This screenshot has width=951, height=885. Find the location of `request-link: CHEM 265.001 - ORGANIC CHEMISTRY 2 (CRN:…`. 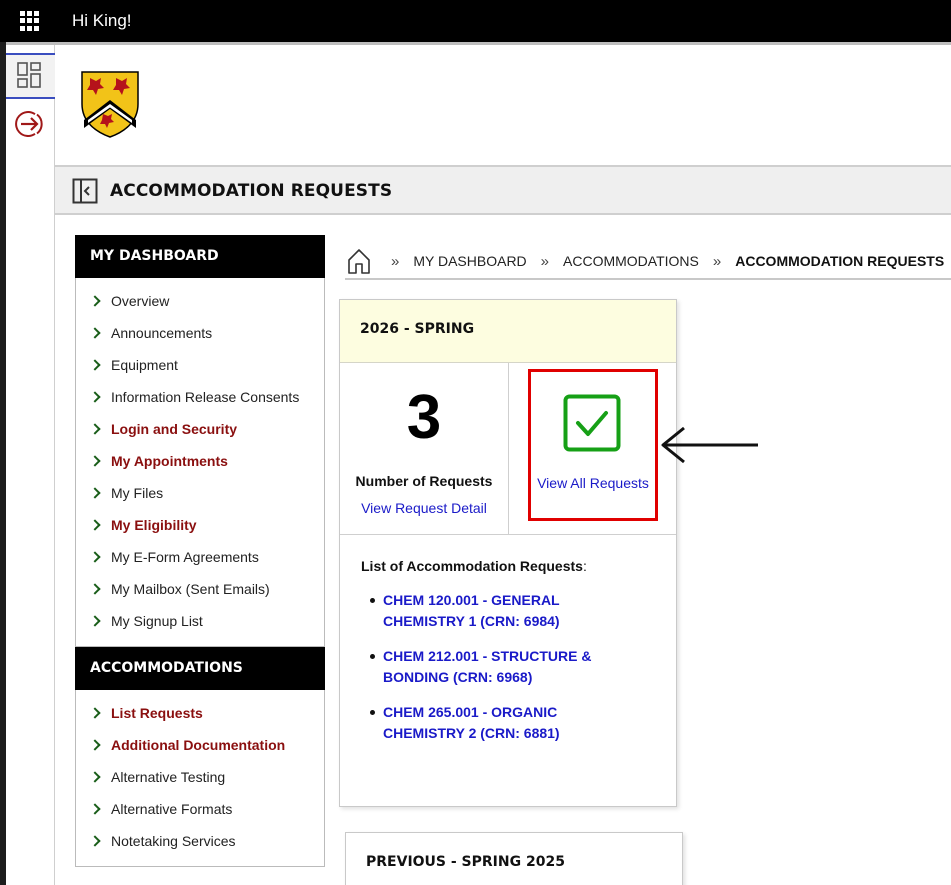

request-link: CHEM 265.001 - ORGANIC CHEMISTRY 2 (CRN:… is located at coordinates (491, 723).